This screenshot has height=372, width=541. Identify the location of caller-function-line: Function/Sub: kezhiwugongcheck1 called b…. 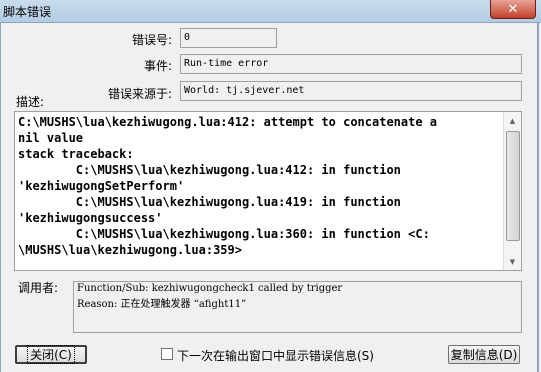
(210, 288).